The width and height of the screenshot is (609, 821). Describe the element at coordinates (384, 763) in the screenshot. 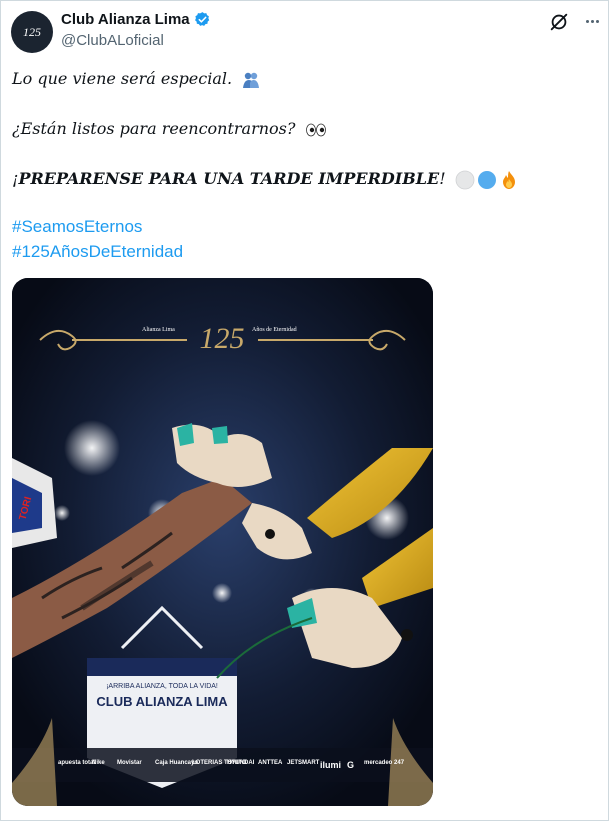

I see `sponsor-logo: mercadeo 247` at that location.